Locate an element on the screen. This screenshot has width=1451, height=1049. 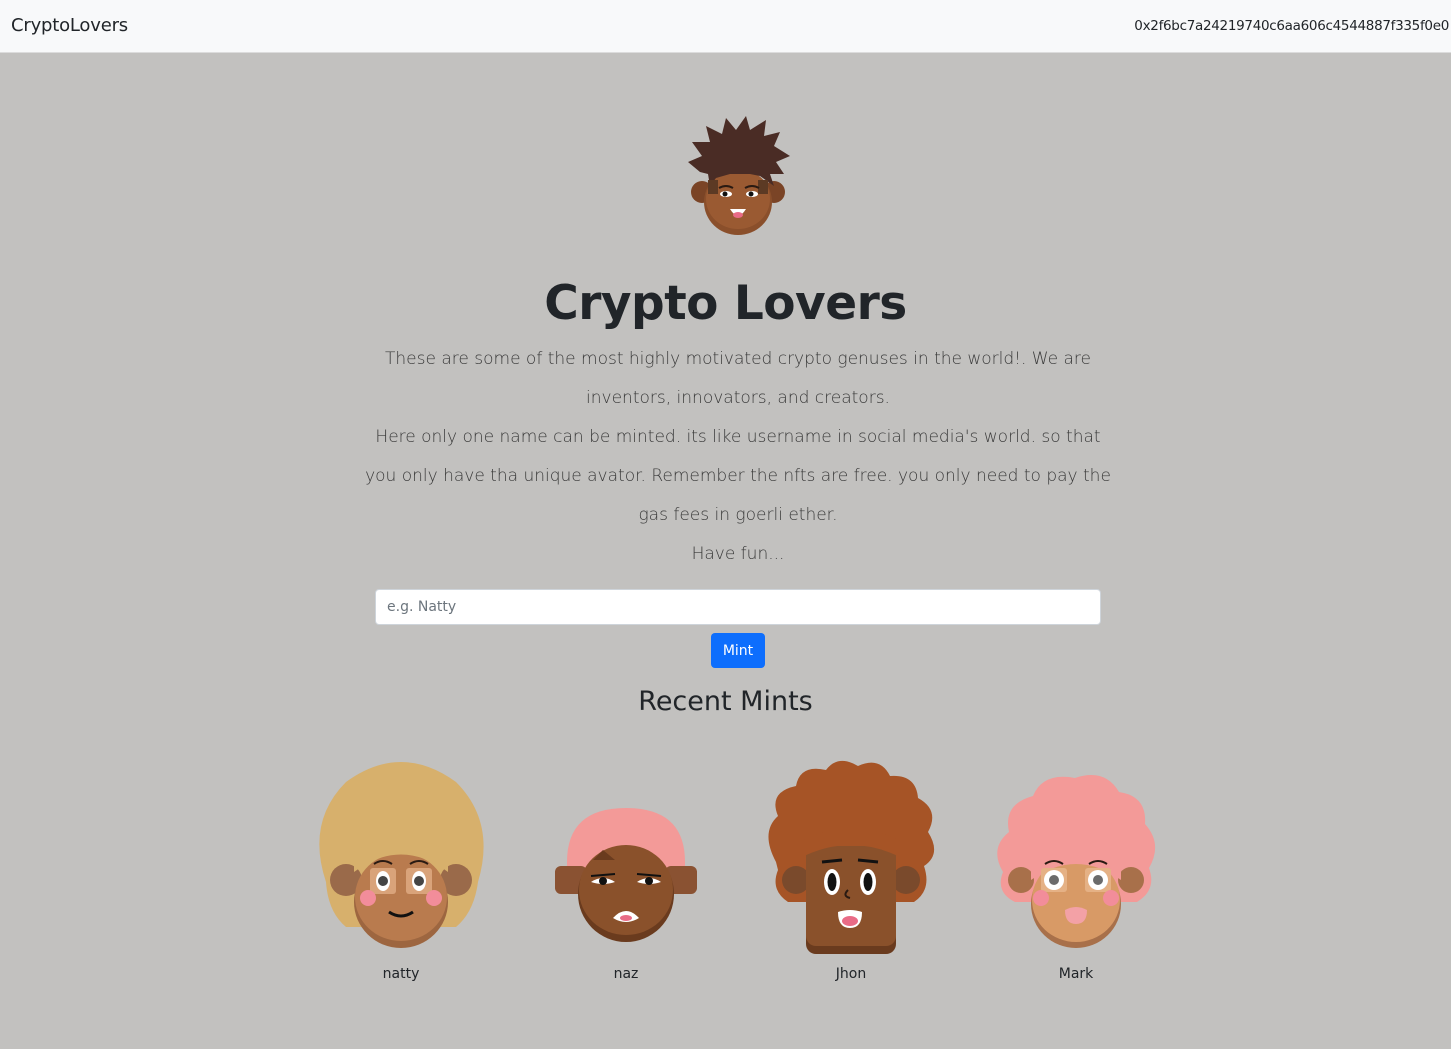
name-input is located at coordinates (738, 607).